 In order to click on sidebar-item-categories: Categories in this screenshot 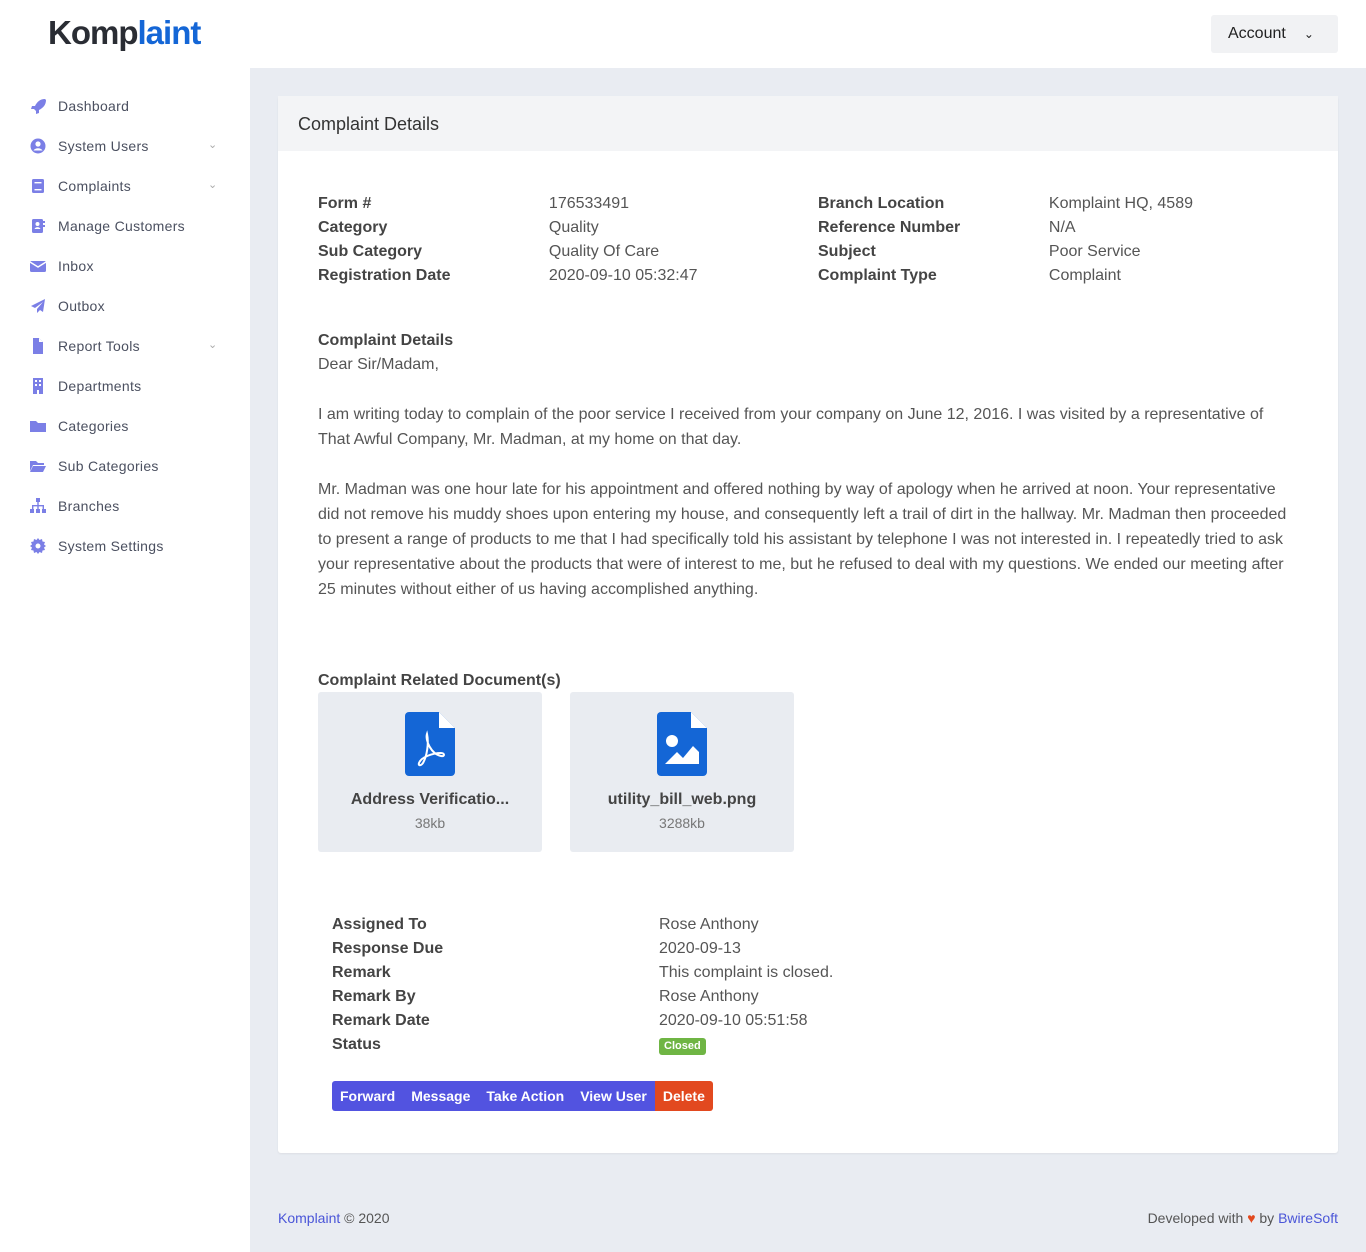, I will do `click(125, 426)`.